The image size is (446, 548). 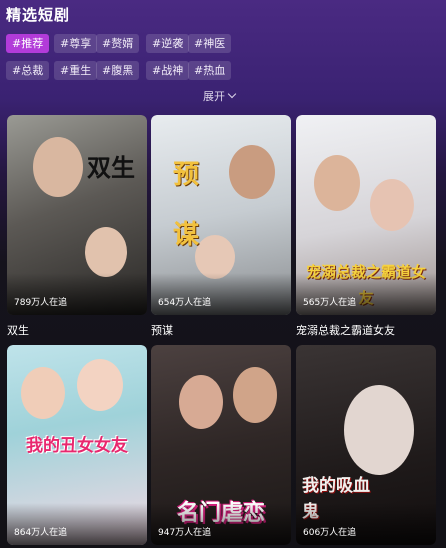 What do you see at coordinates (330, 533) in the screenshot?
I see `viewer-count: 606万人在追` at bounding box center [330, 533].